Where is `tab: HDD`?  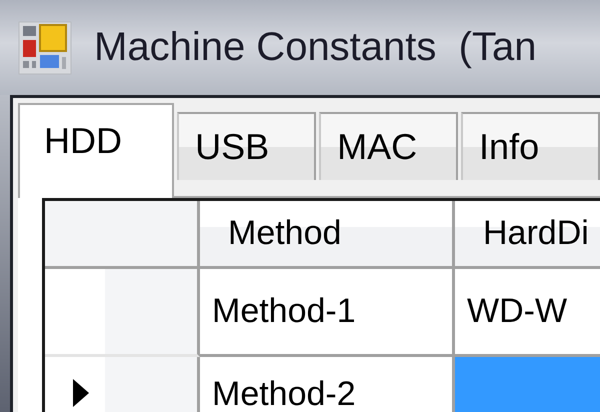
tab: HDD is located at coordinates (96, 150).